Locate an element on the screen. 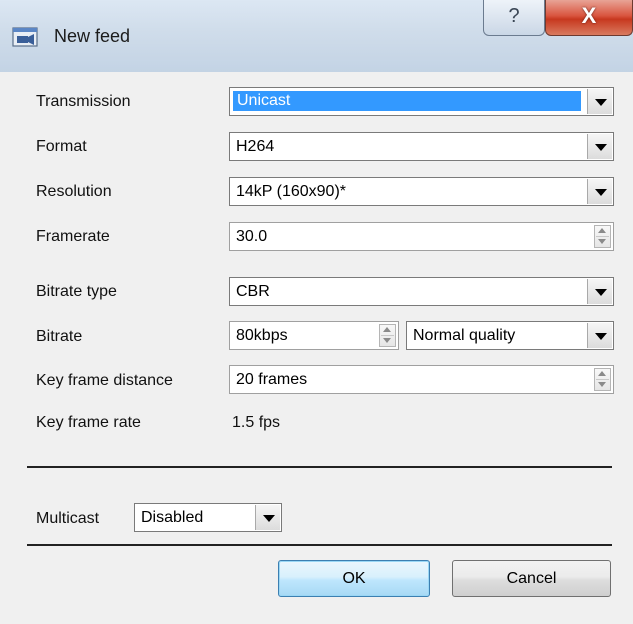 The height and width of the screenshot is (624, 633). transmission-select: Unicast is located at coordinates (421, 101).